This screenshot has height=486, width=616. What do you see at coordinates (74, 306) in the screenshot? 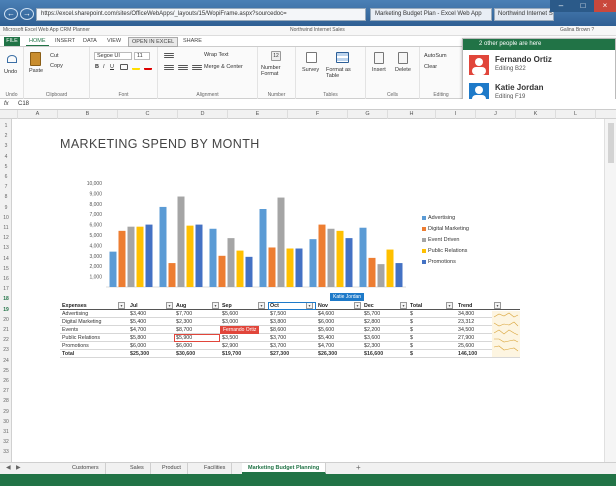
I see `column-header-cell: Expenses` at bounding box center [74, 306].